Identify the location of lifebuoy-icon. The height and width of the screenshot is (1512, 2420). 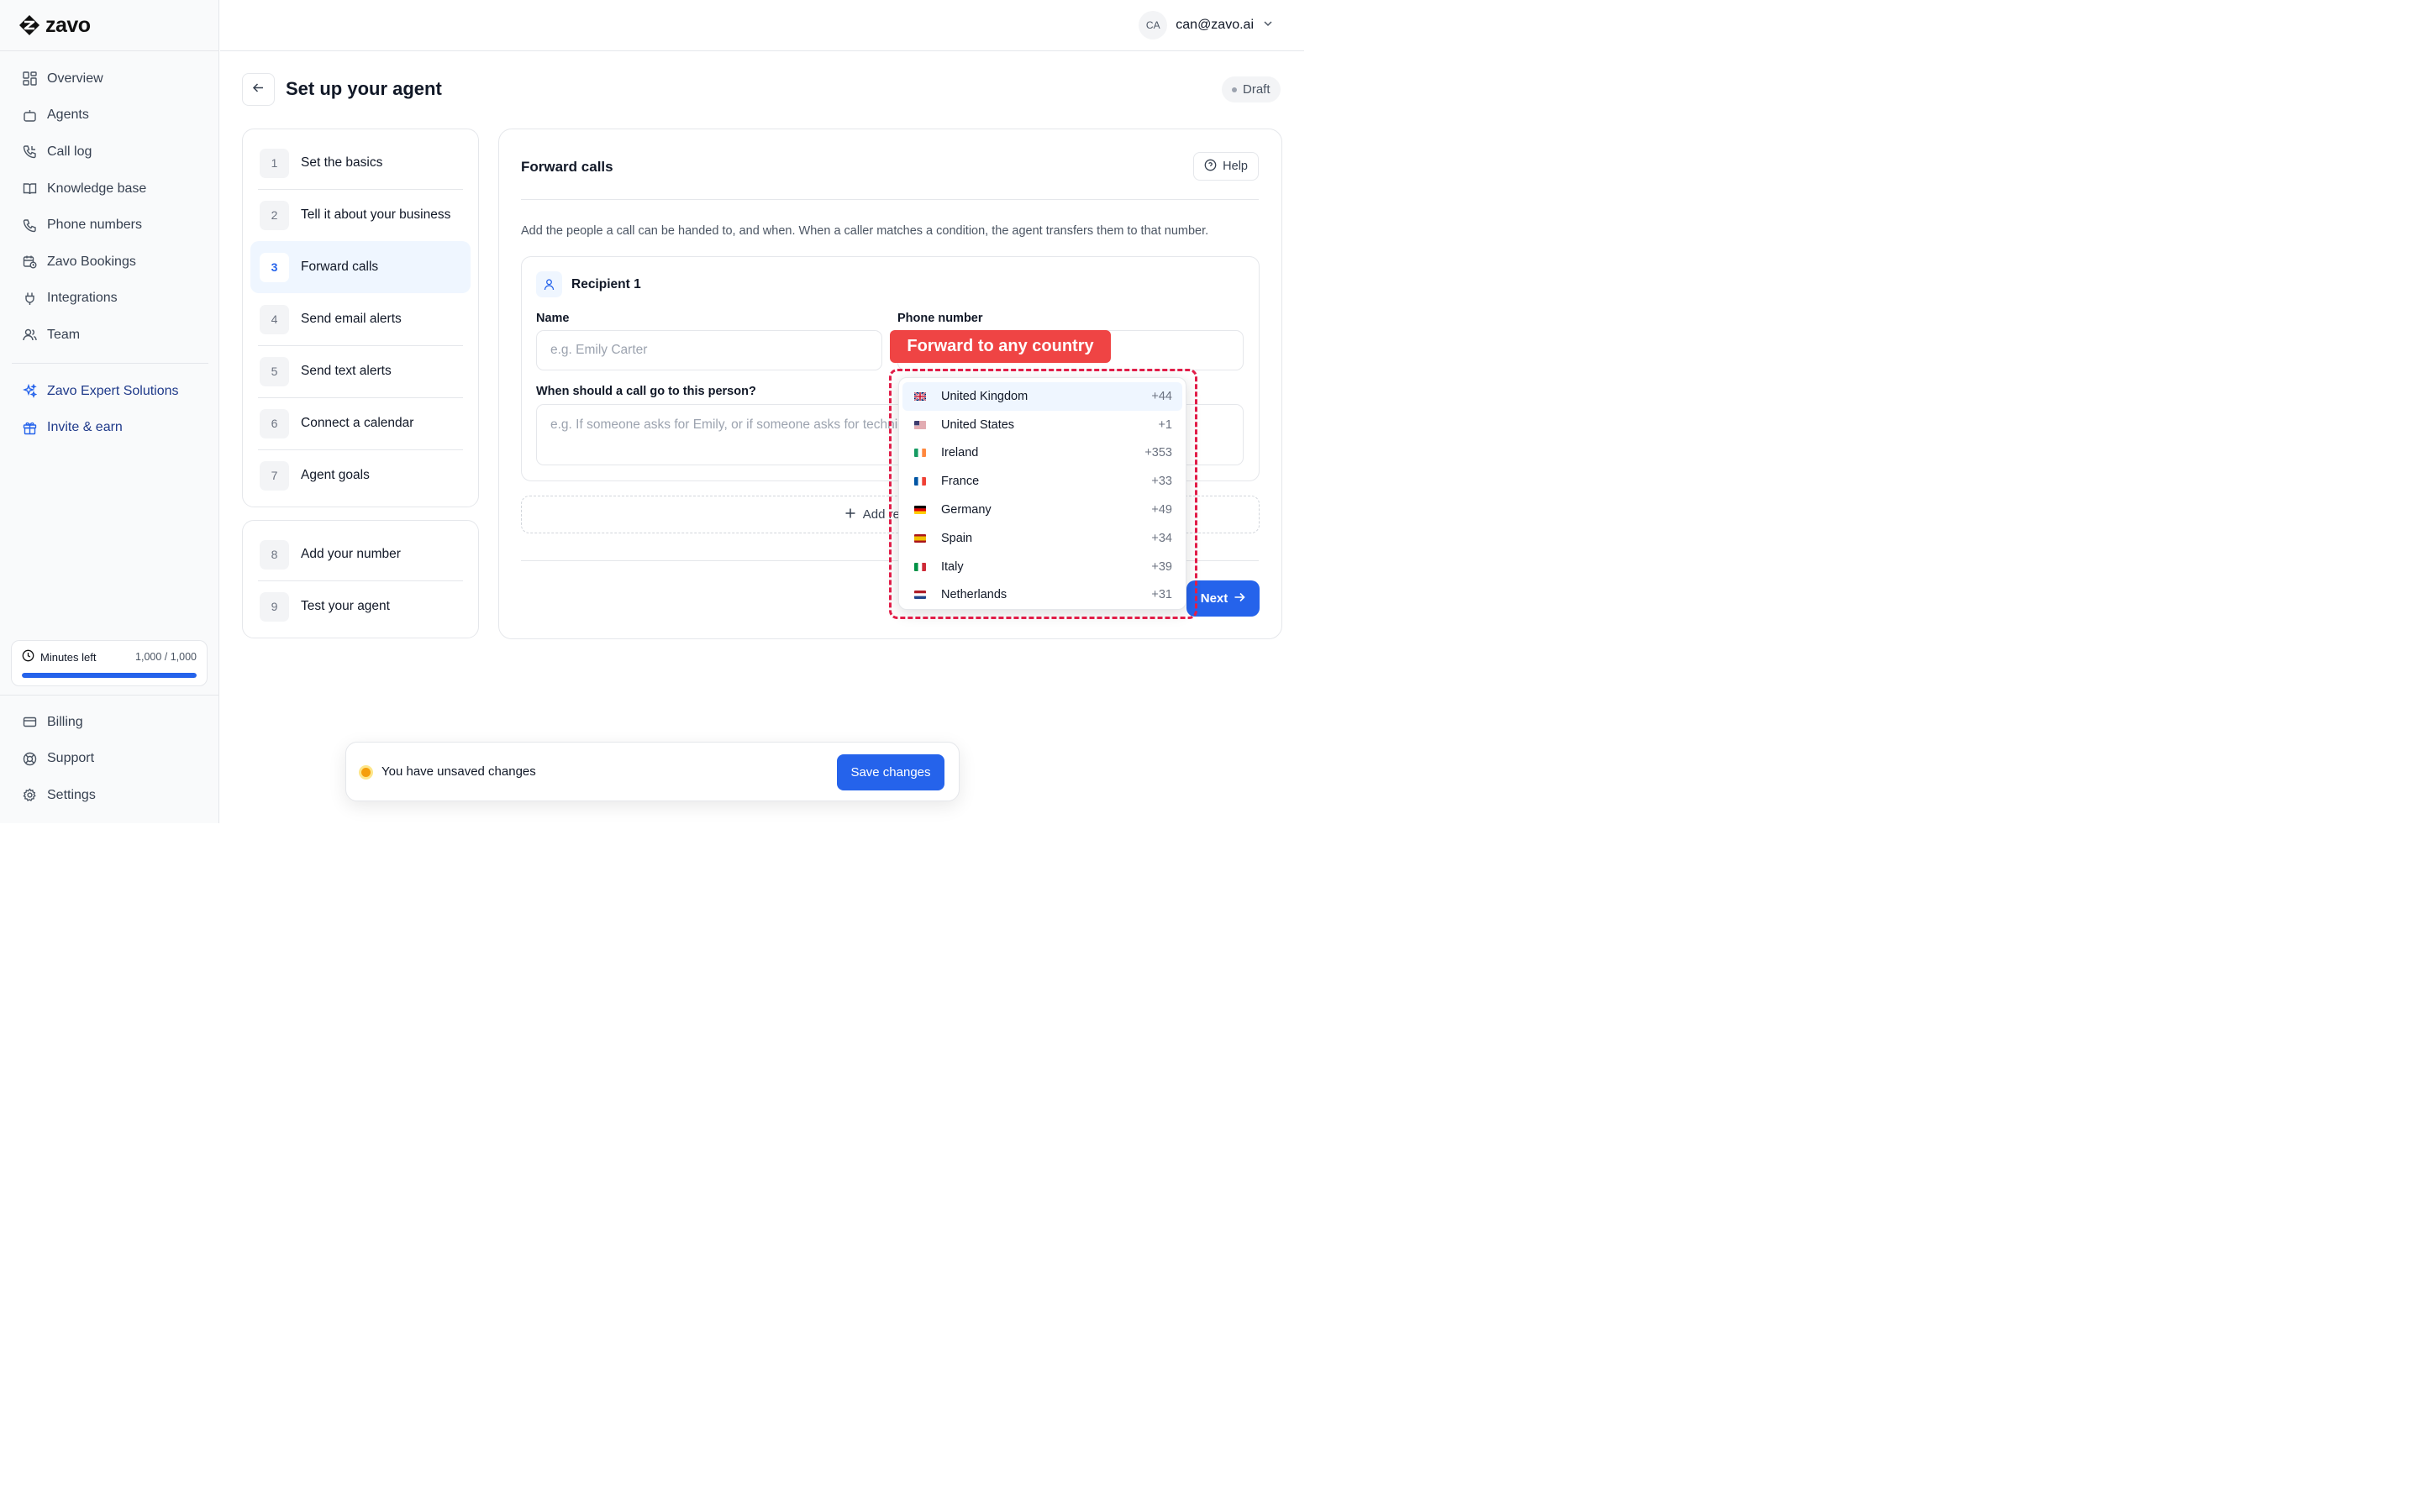
(29, 758).